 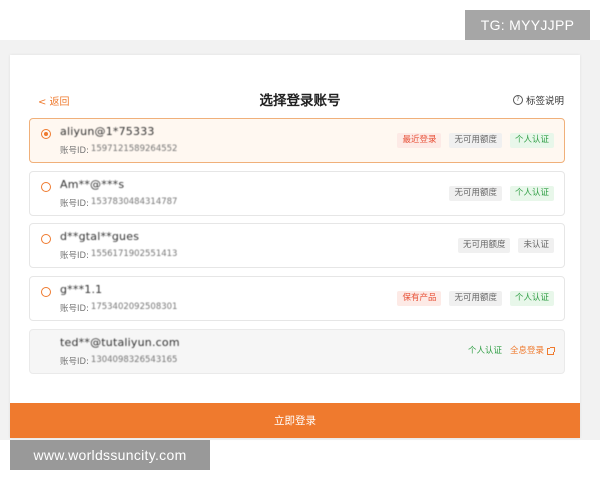 What do you see at coordinates (134, 307) in the screenshot?
I see `account-id-value: 1753402092508301` at bounding box center [134, 307].